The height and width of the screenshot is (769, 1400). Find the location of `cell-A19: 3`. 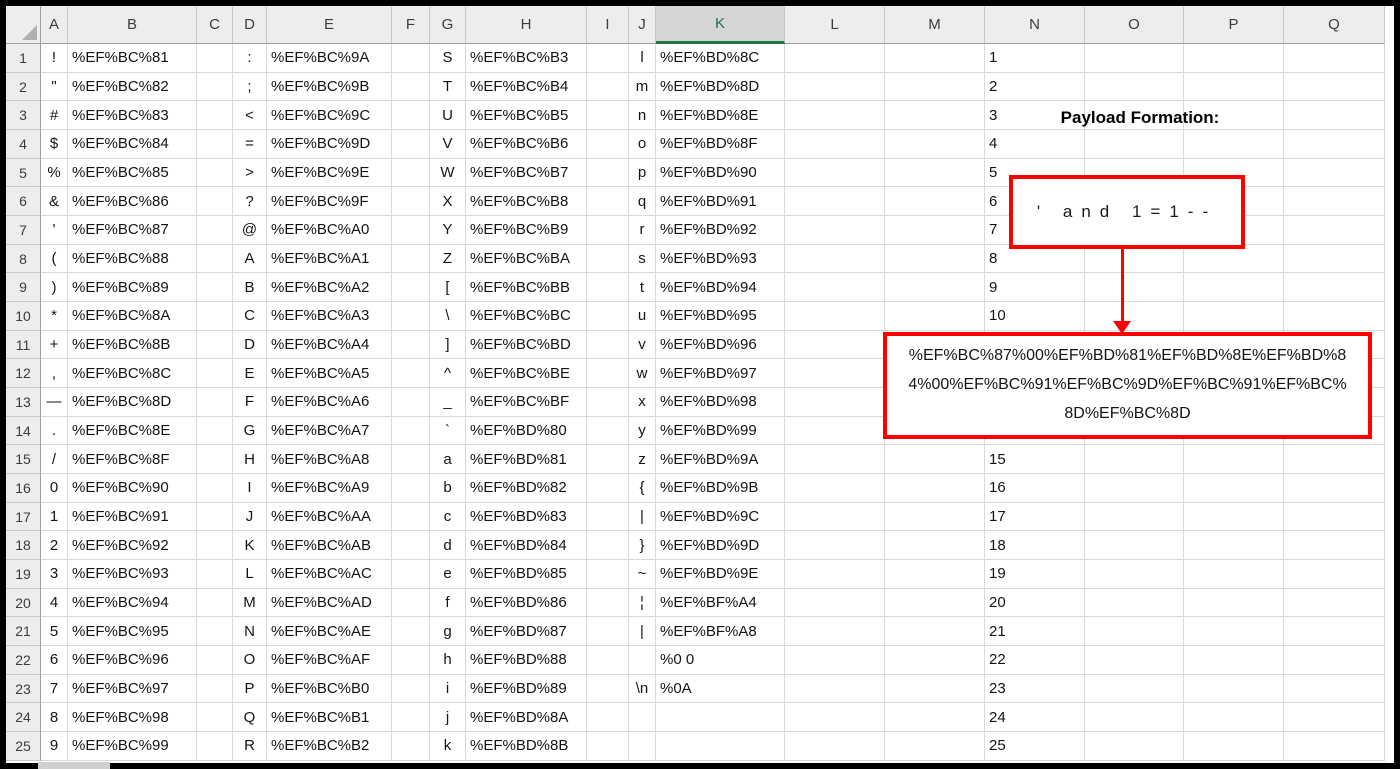

cell-A19: 3 is located at coordinates (54, 574).